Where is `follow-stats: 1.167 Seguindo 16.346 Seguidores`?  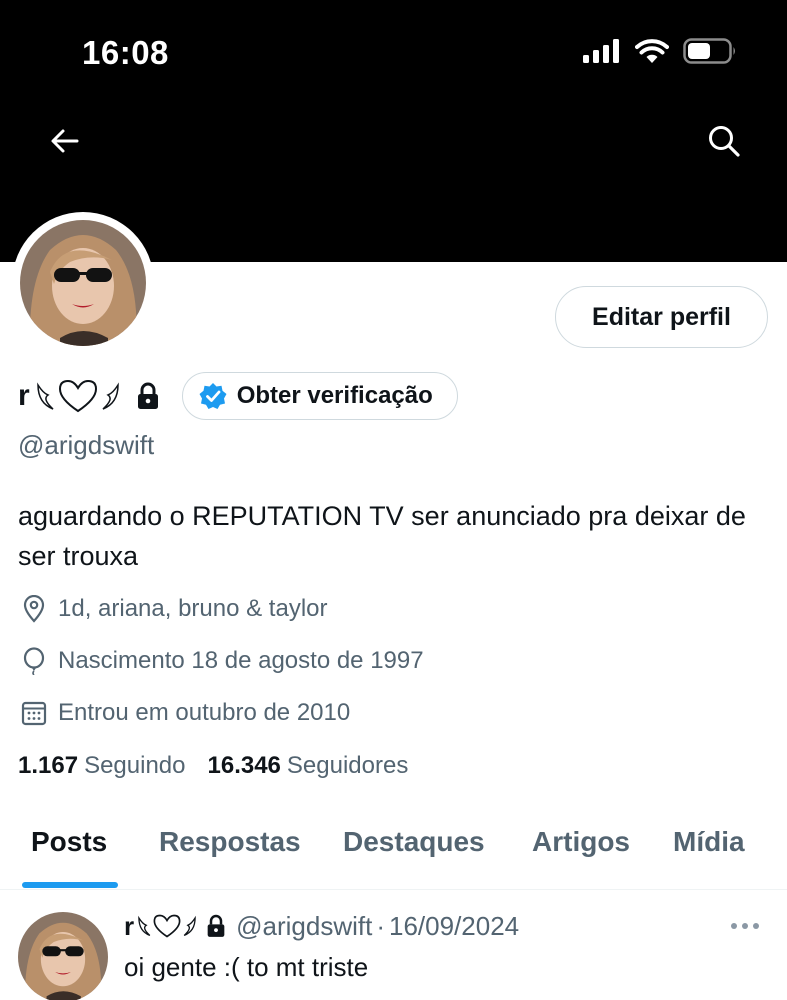 follow-stats: 1.167 Seguindo 16.346 Seguidores is located at coordinates (224, 766).